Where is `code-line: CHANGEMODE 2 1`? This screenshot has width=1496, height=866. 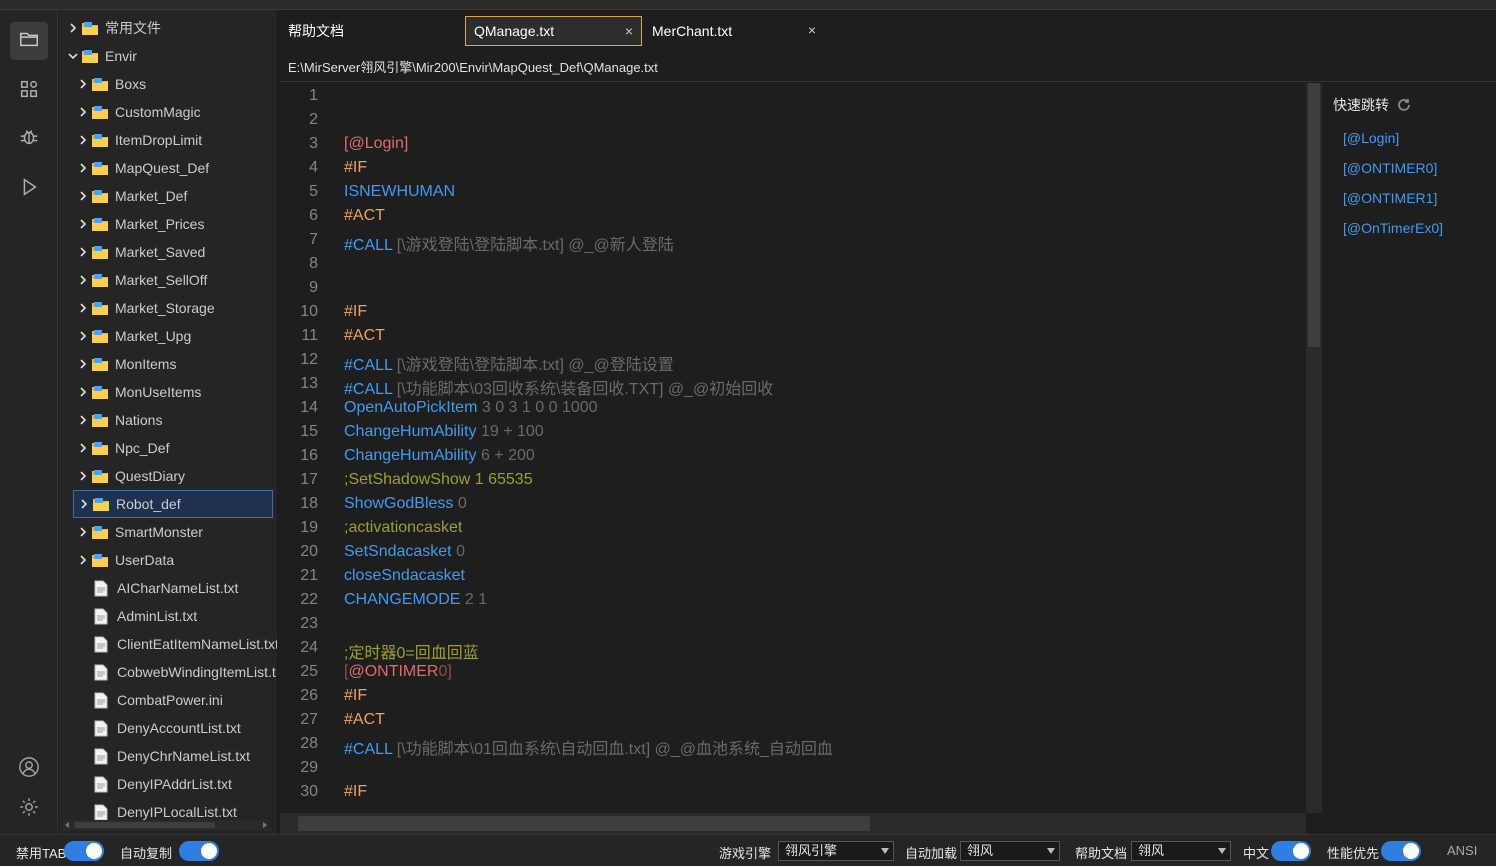
code-line: CHANGEMODE 2 1 is located at coordinates (415, 600).